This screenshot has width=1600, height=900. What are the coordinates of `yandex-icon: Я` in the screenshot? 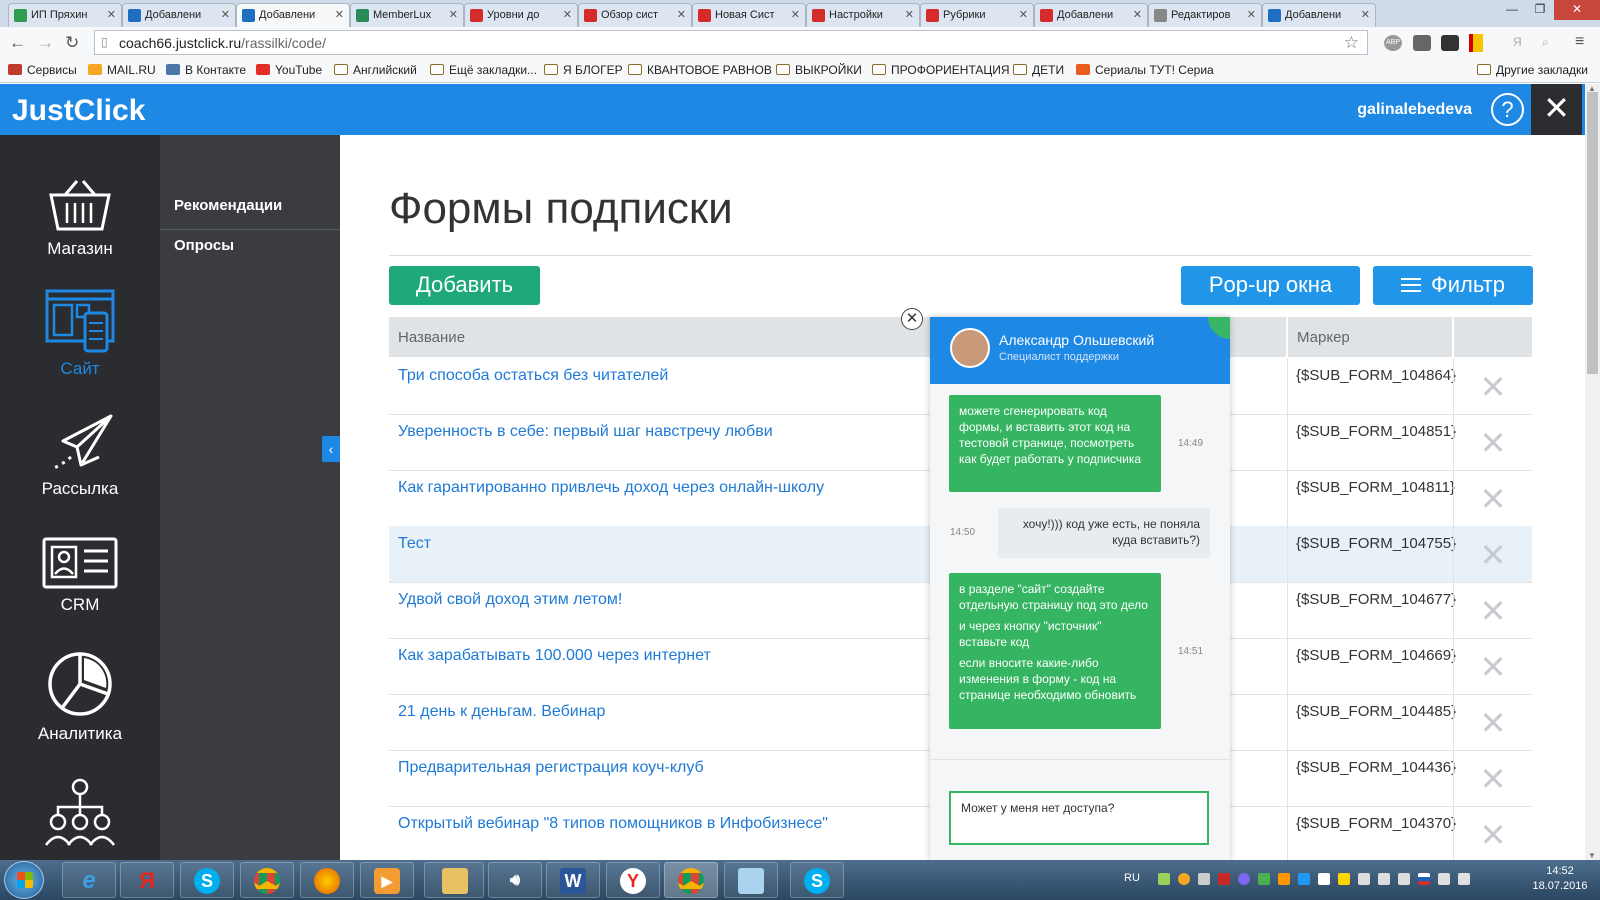 It's located at (1517, 42).